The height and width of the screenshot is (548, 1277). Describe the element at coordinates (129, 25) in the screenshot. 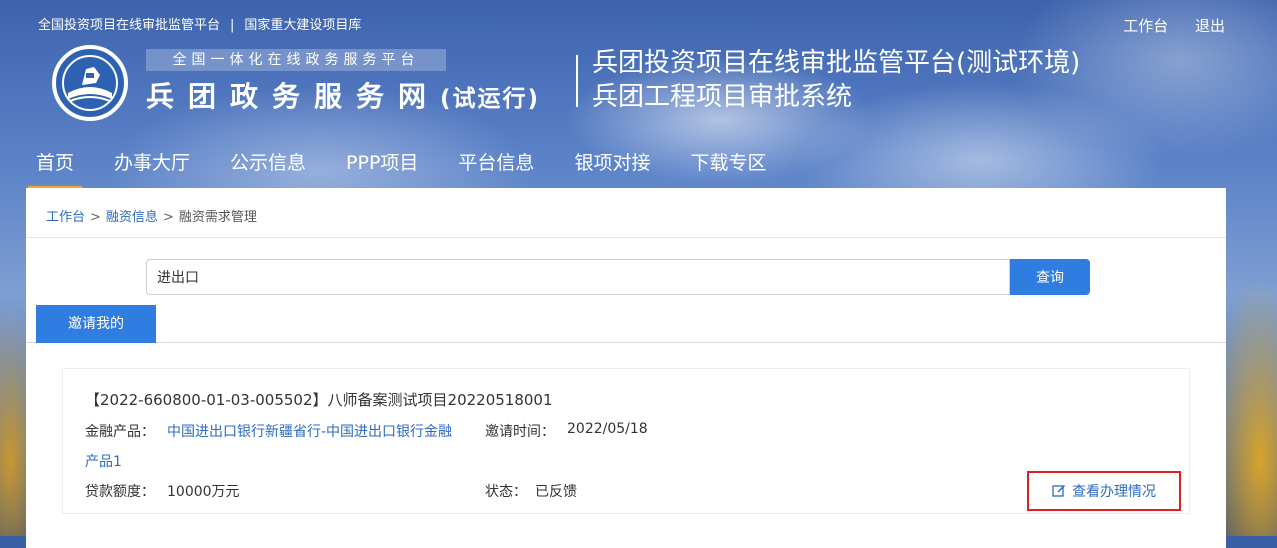

I see `link-national-platform: 全国投资项目在线审批监管平台` at that location.